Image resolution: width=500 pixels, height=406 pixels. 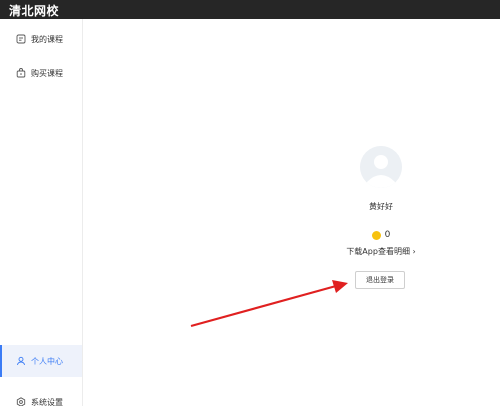 I want to click on logout-button: 退出登录, so click(x=380, y=280).